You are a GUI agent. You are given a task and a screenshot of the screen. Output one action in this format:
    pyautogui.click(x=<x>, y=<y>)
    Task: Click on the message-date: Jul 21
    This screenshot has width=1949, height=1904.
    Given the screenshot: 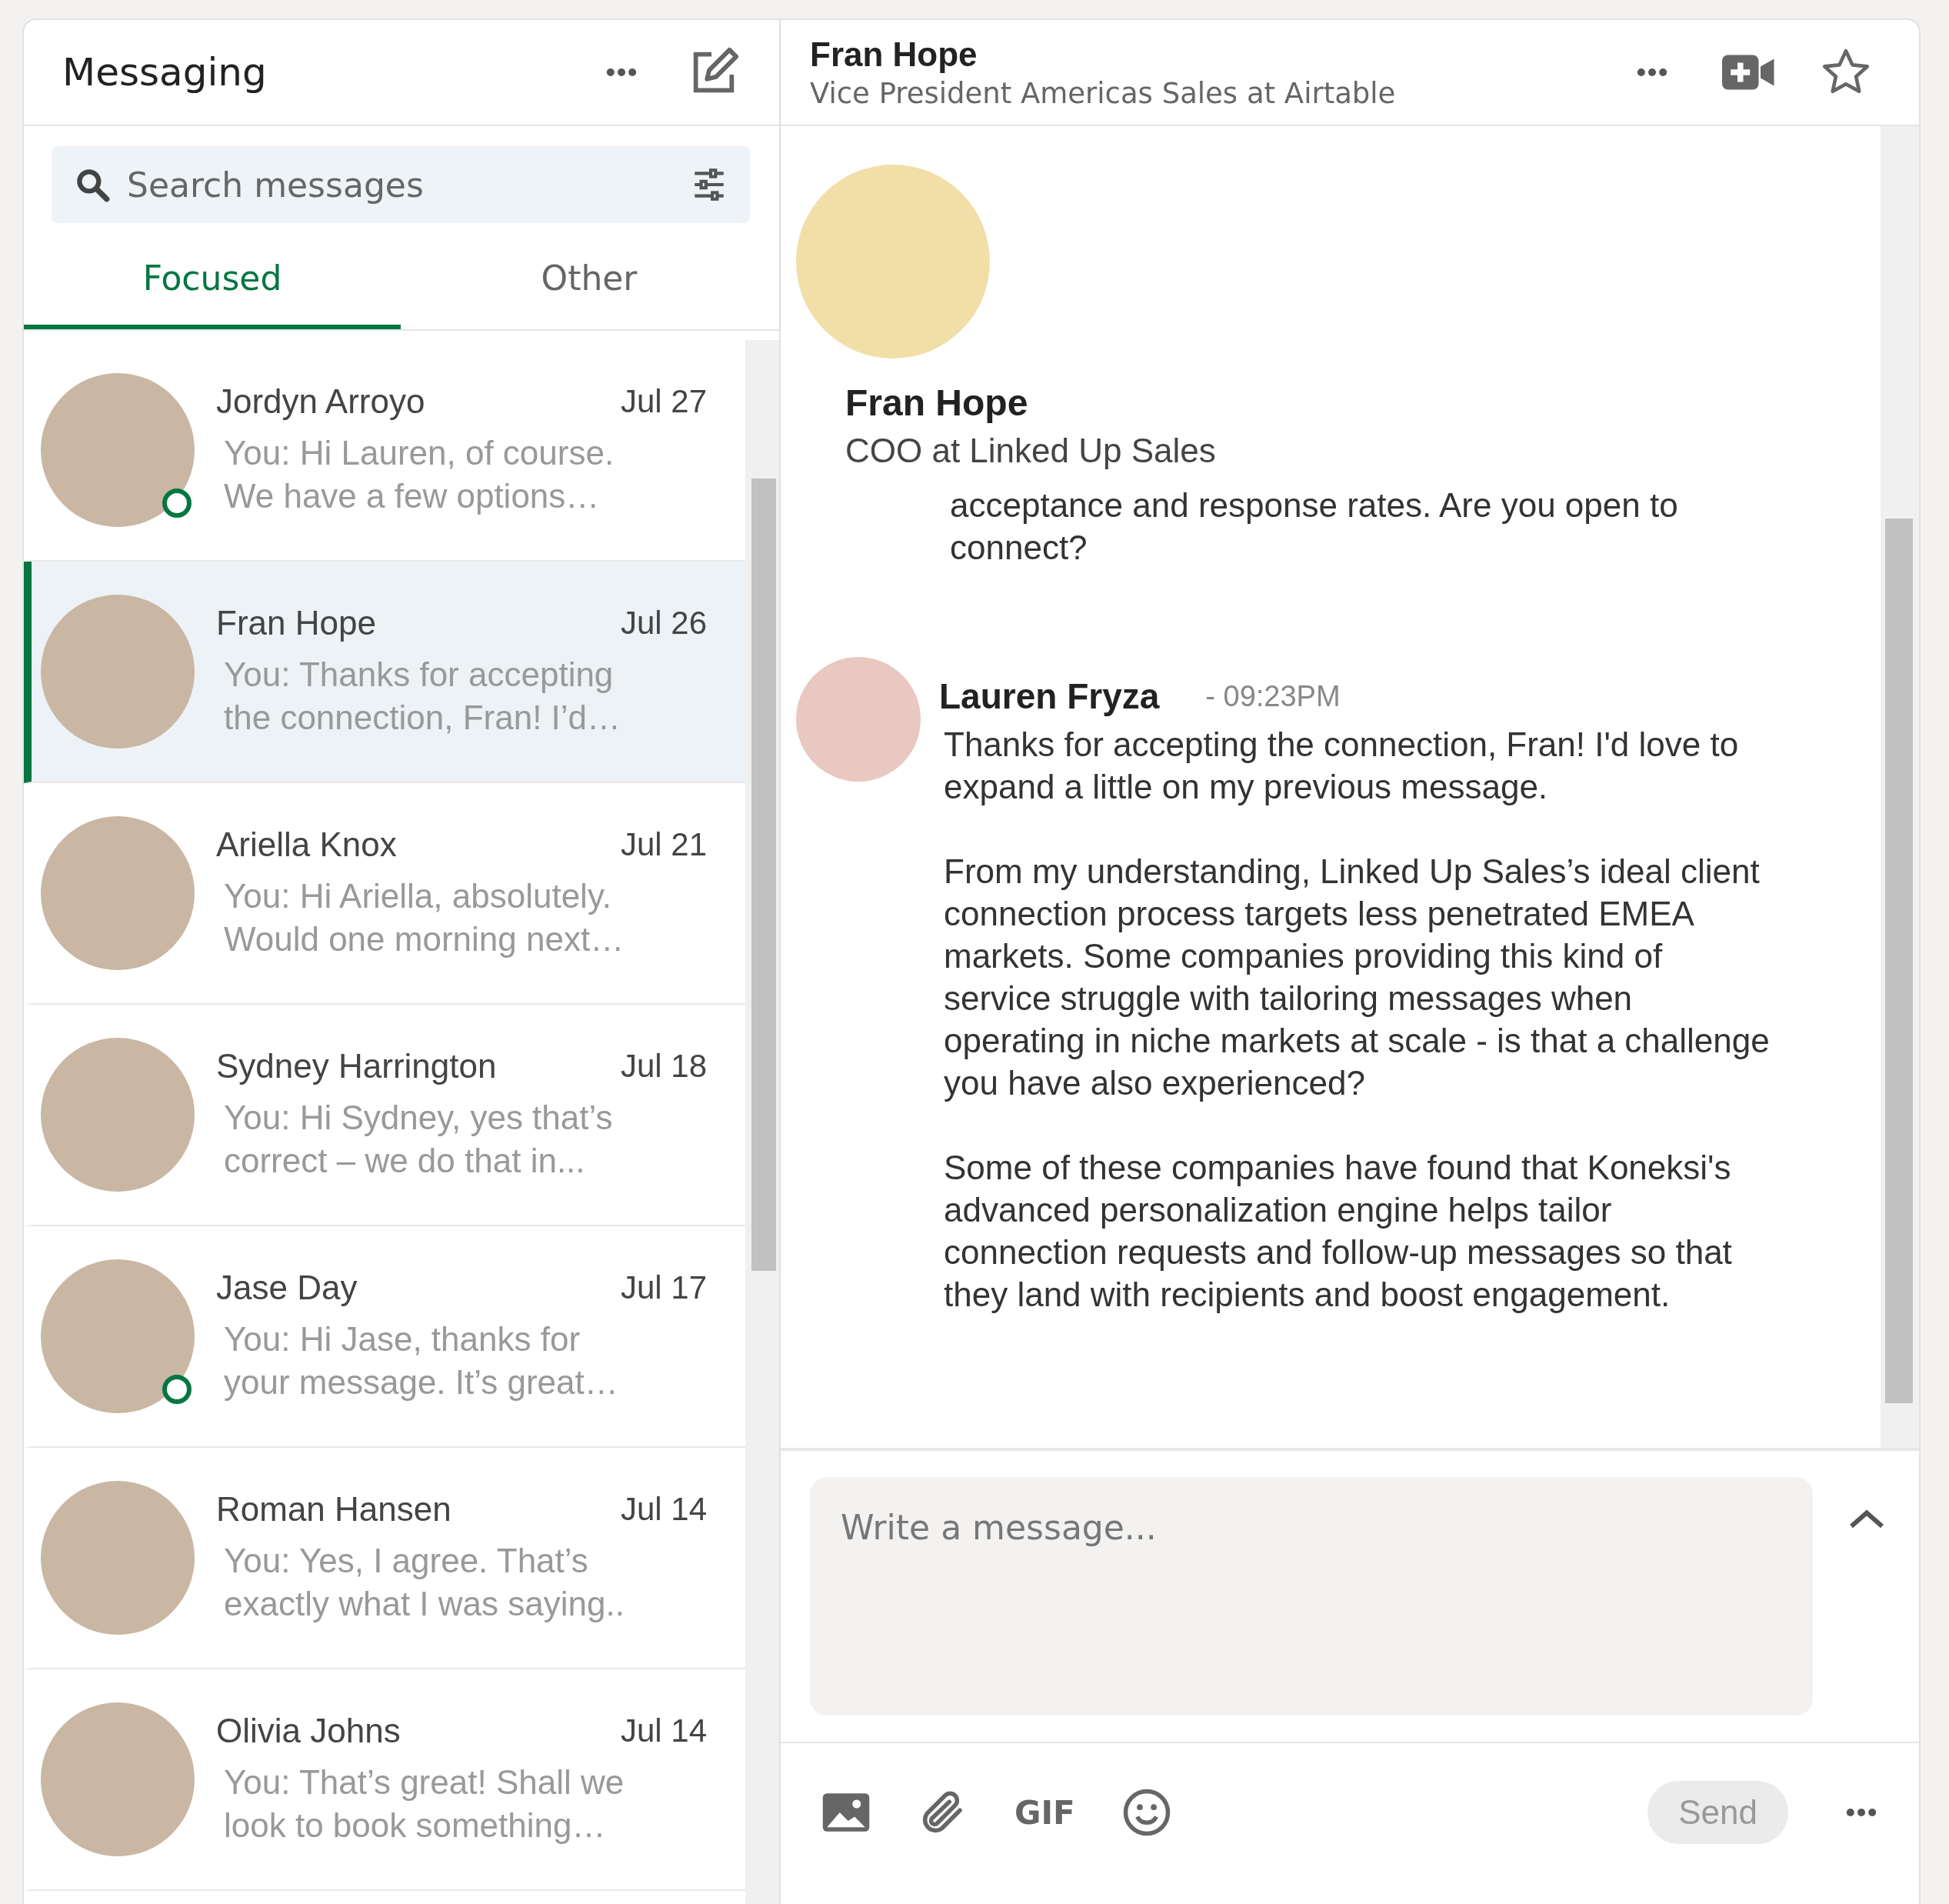 What is the action you would take?
    pyautogui.click(x=663, y=844)
    